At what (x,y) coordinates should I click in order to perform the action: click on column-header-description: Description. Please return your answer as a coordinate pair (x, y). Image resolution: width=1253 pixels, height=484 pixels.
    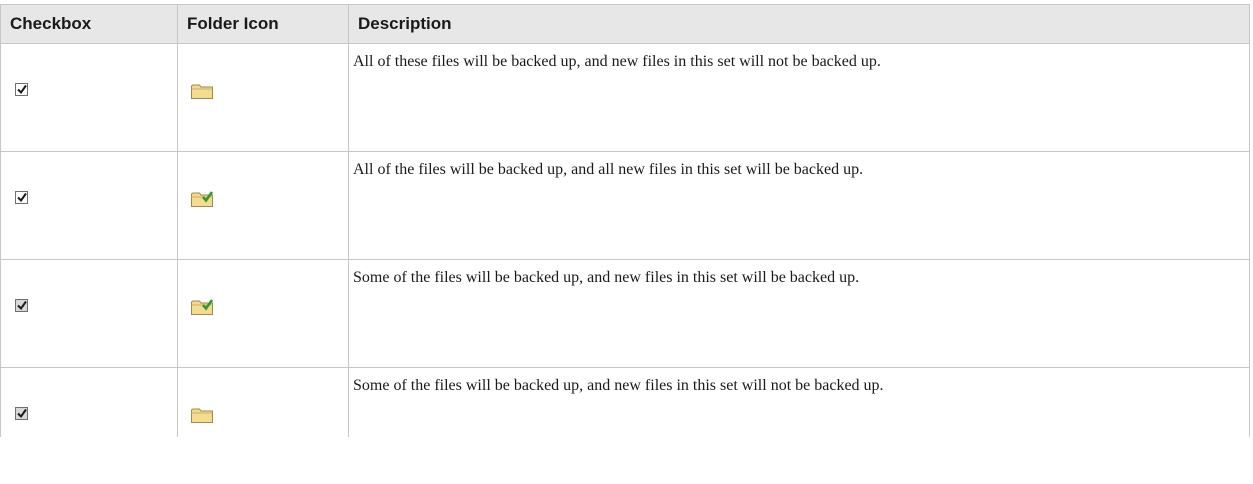
    Looking at the image, I should click on (799, 24).